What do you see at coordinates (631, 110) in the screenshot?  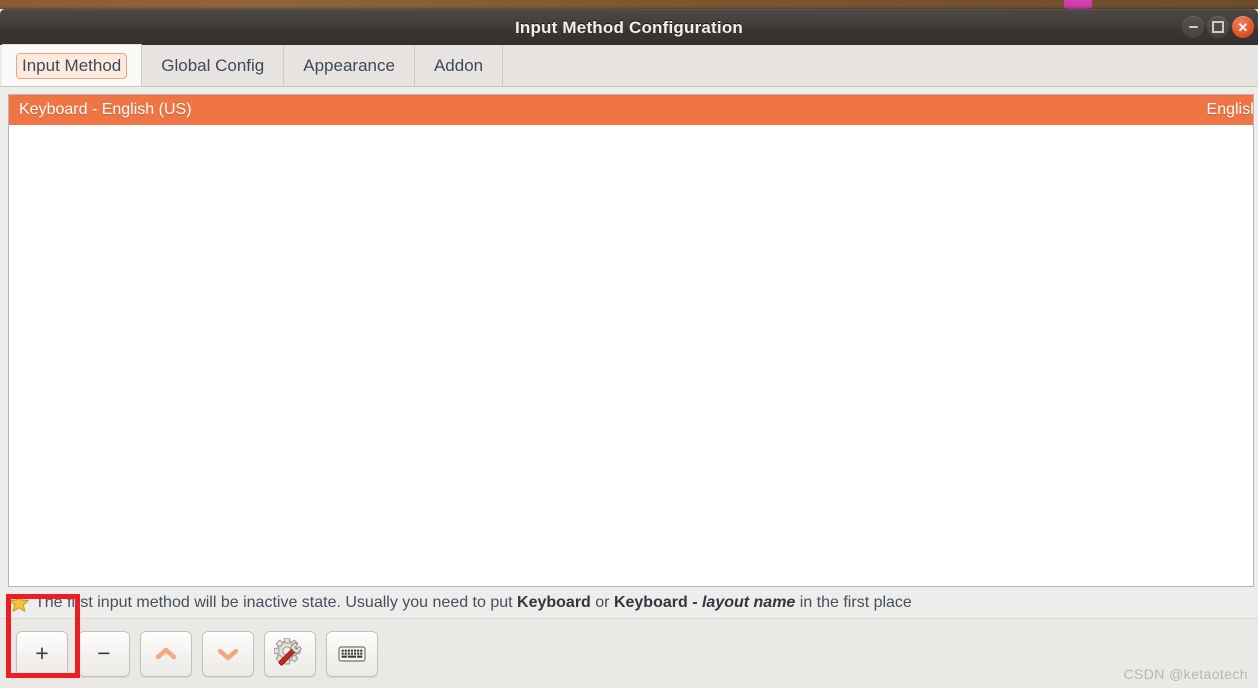 I see `table-row: Keyboard - English (US) English` at bounding box center [631, 110].